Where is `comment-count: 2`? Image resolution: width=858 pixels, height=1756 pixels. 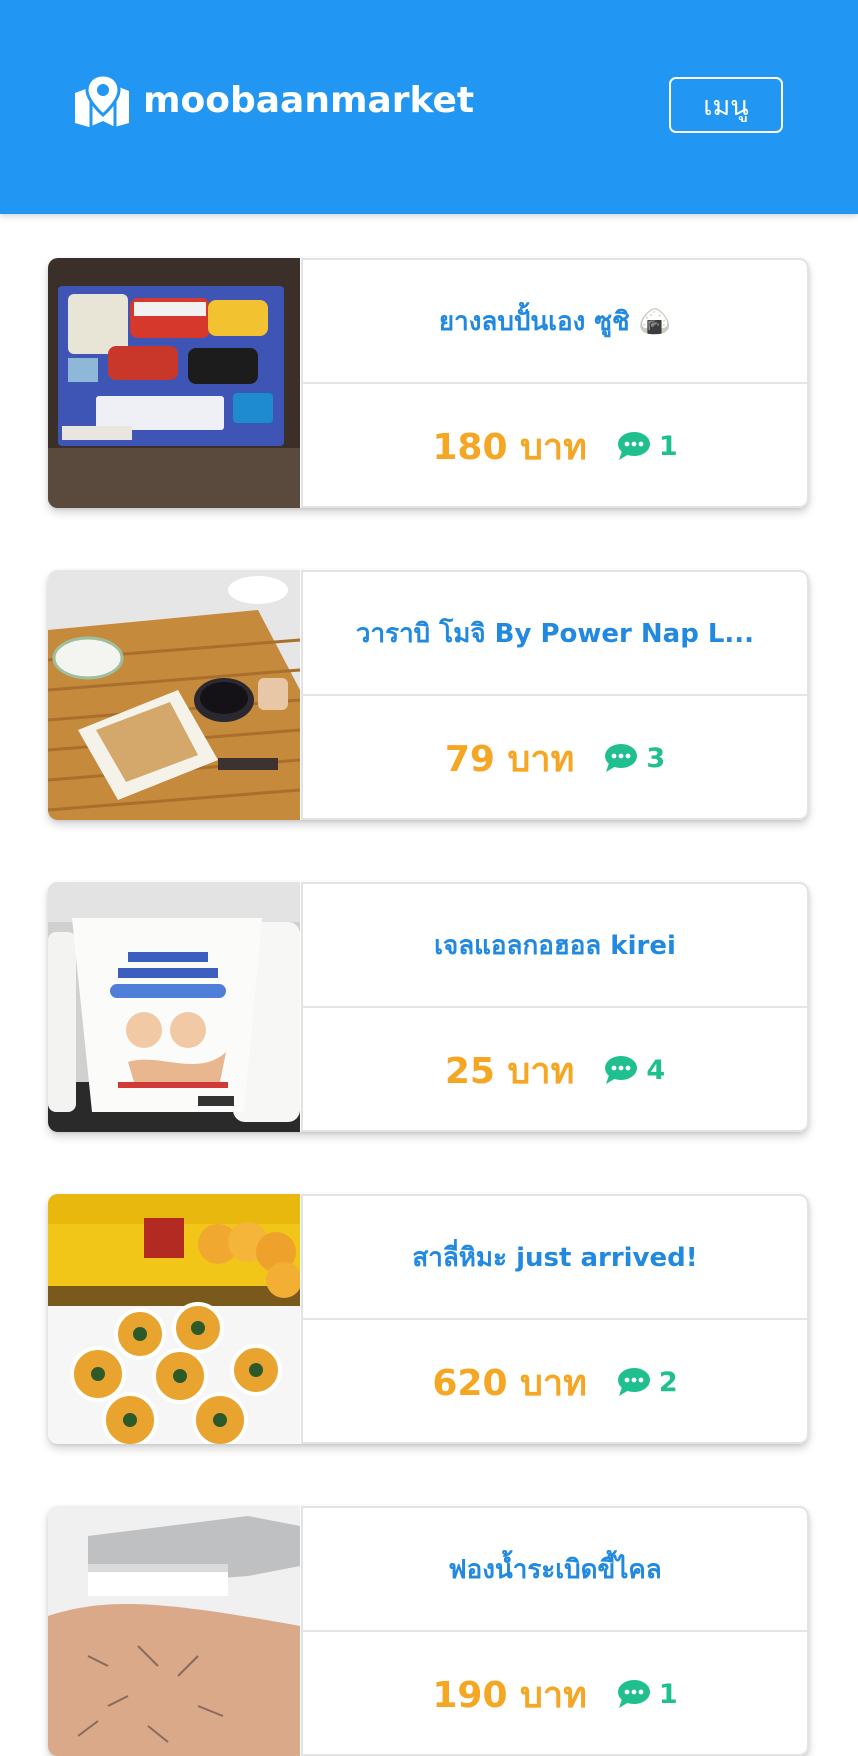
comment-count: 2 is located at coordinates (647, 1382).